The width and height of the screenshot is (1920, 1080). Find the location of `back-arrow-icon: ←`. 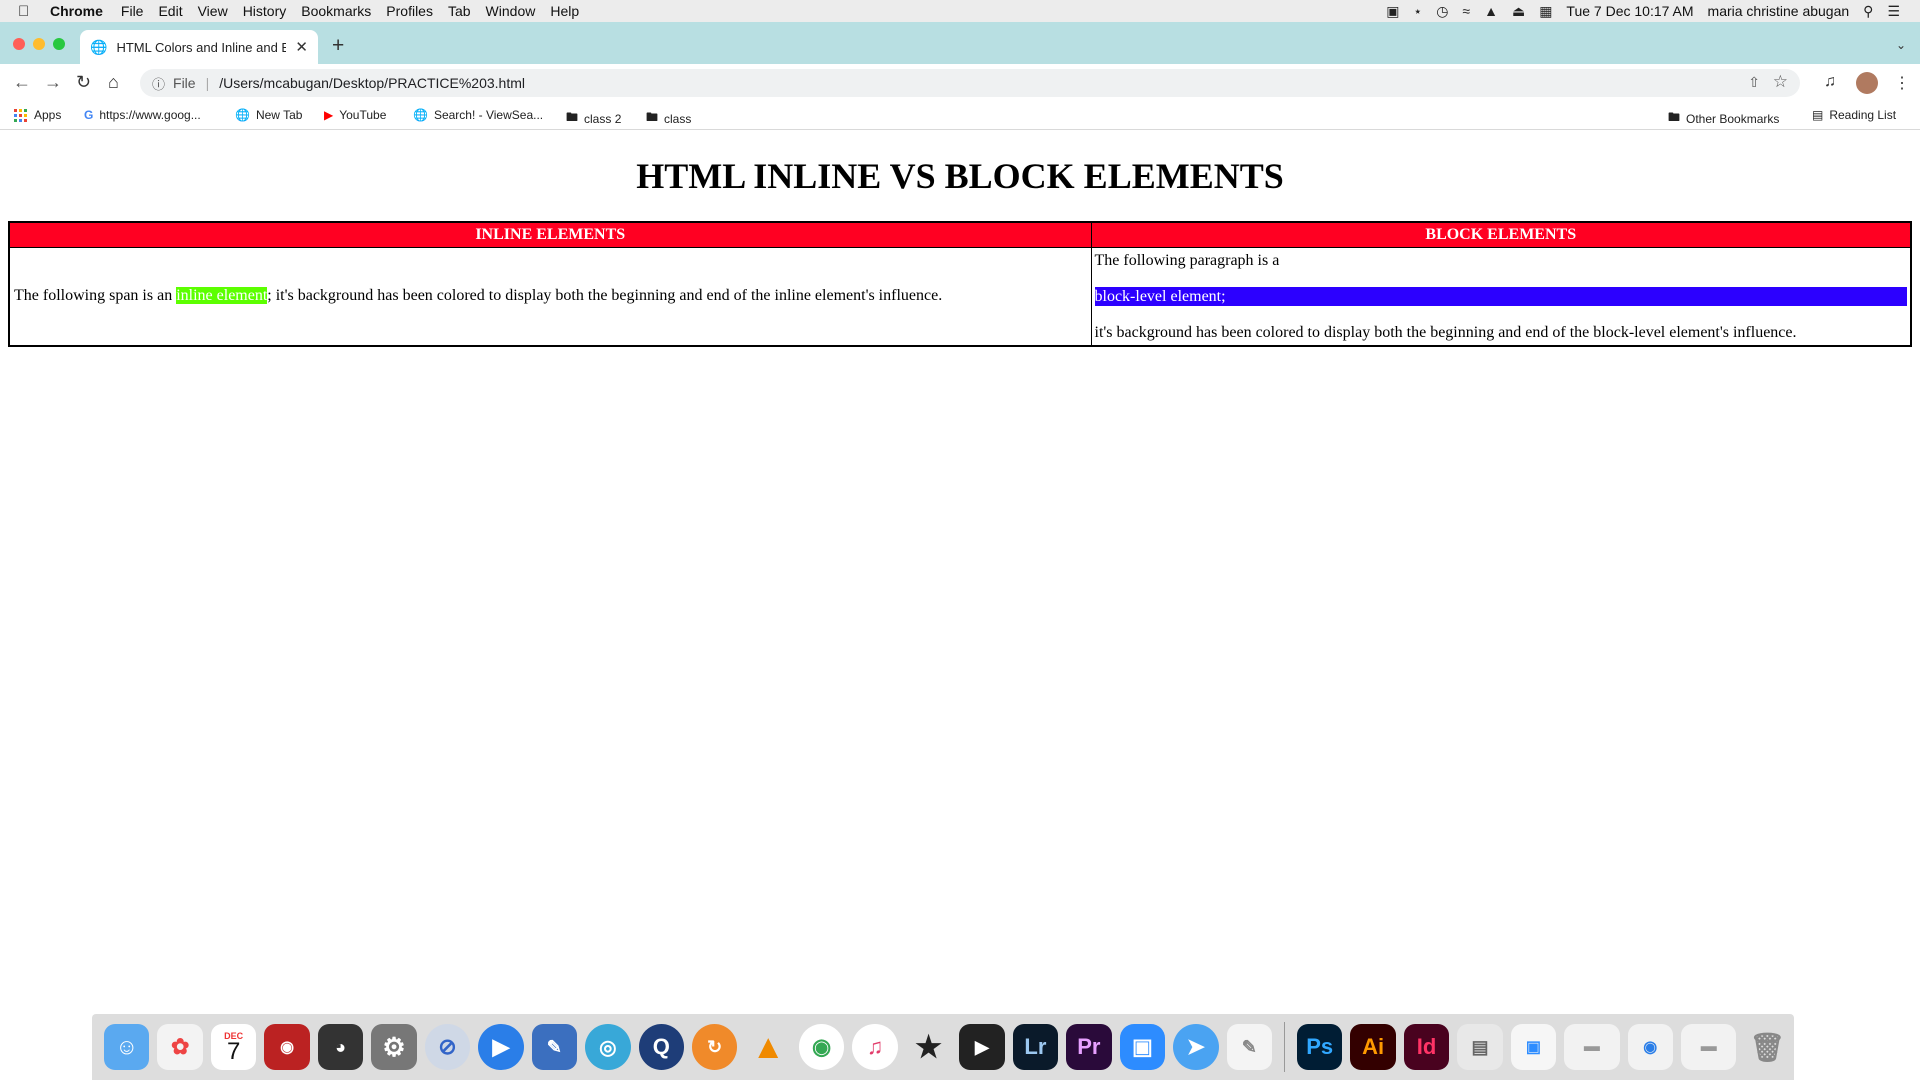

back-arrow-icon: ← is located at coordinates (22, 82).